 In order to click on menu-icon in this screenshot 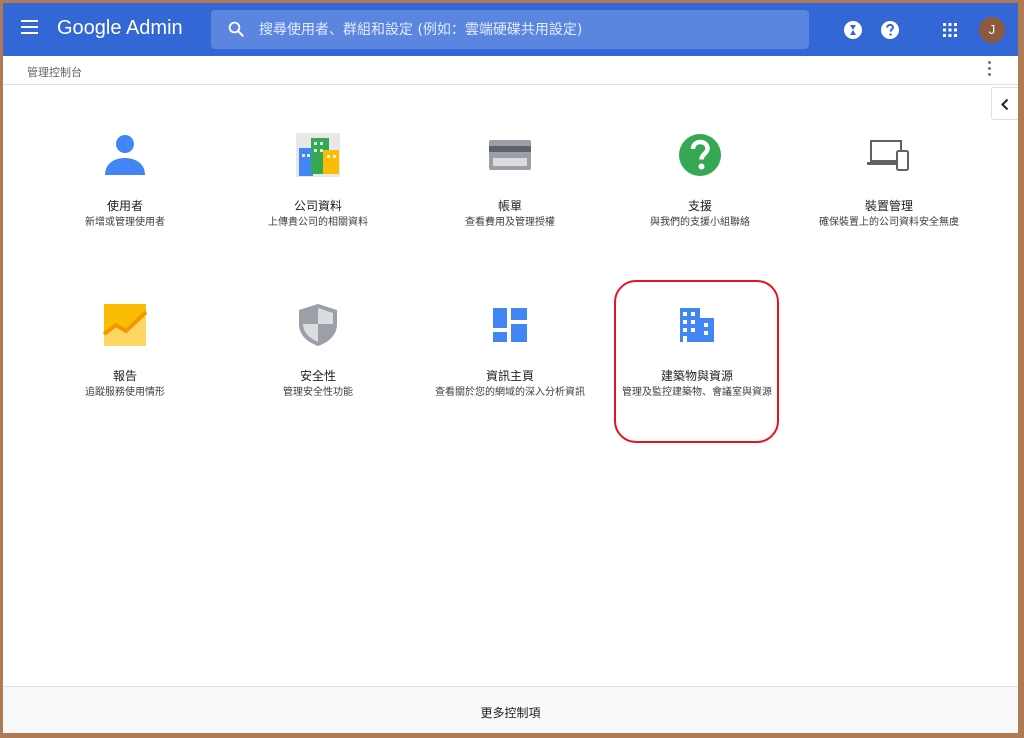, I will do `click(31, 29)`.